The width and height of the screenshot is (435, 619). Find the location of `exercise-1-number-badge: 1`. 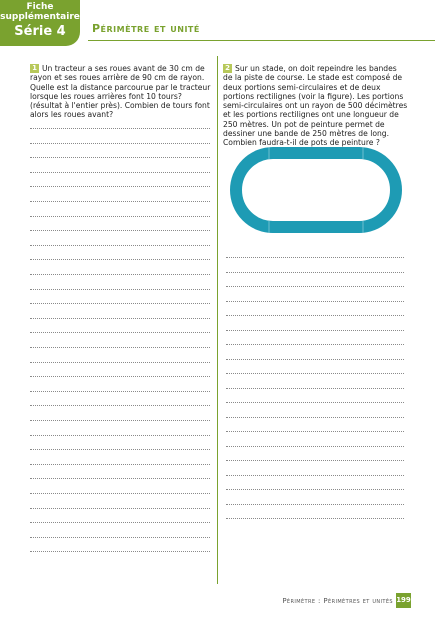

exercise-1-number-badge: 1 is located at coordinates (34, 68).